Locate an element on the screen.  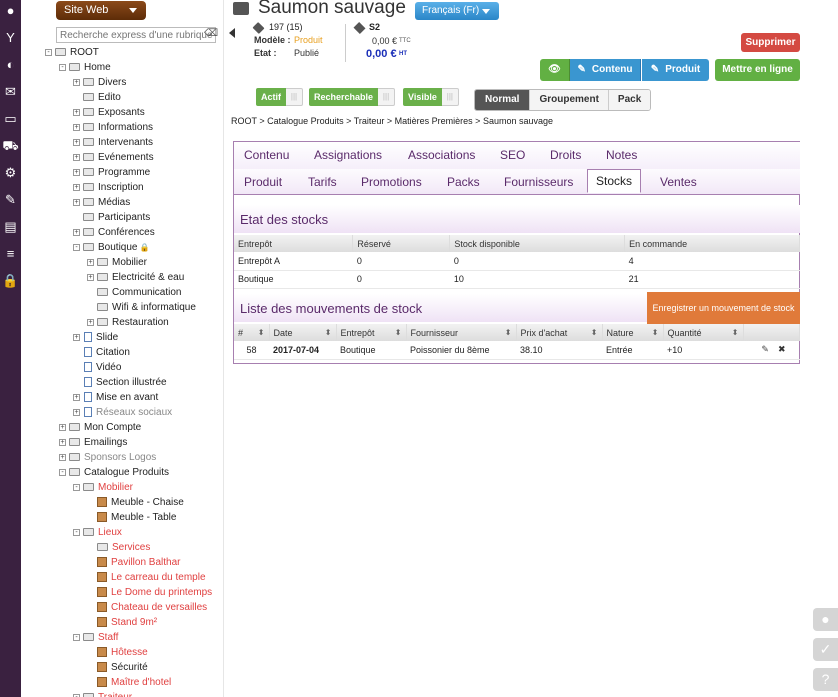
list-icon: ≡ is located at coordinates (10, 257).